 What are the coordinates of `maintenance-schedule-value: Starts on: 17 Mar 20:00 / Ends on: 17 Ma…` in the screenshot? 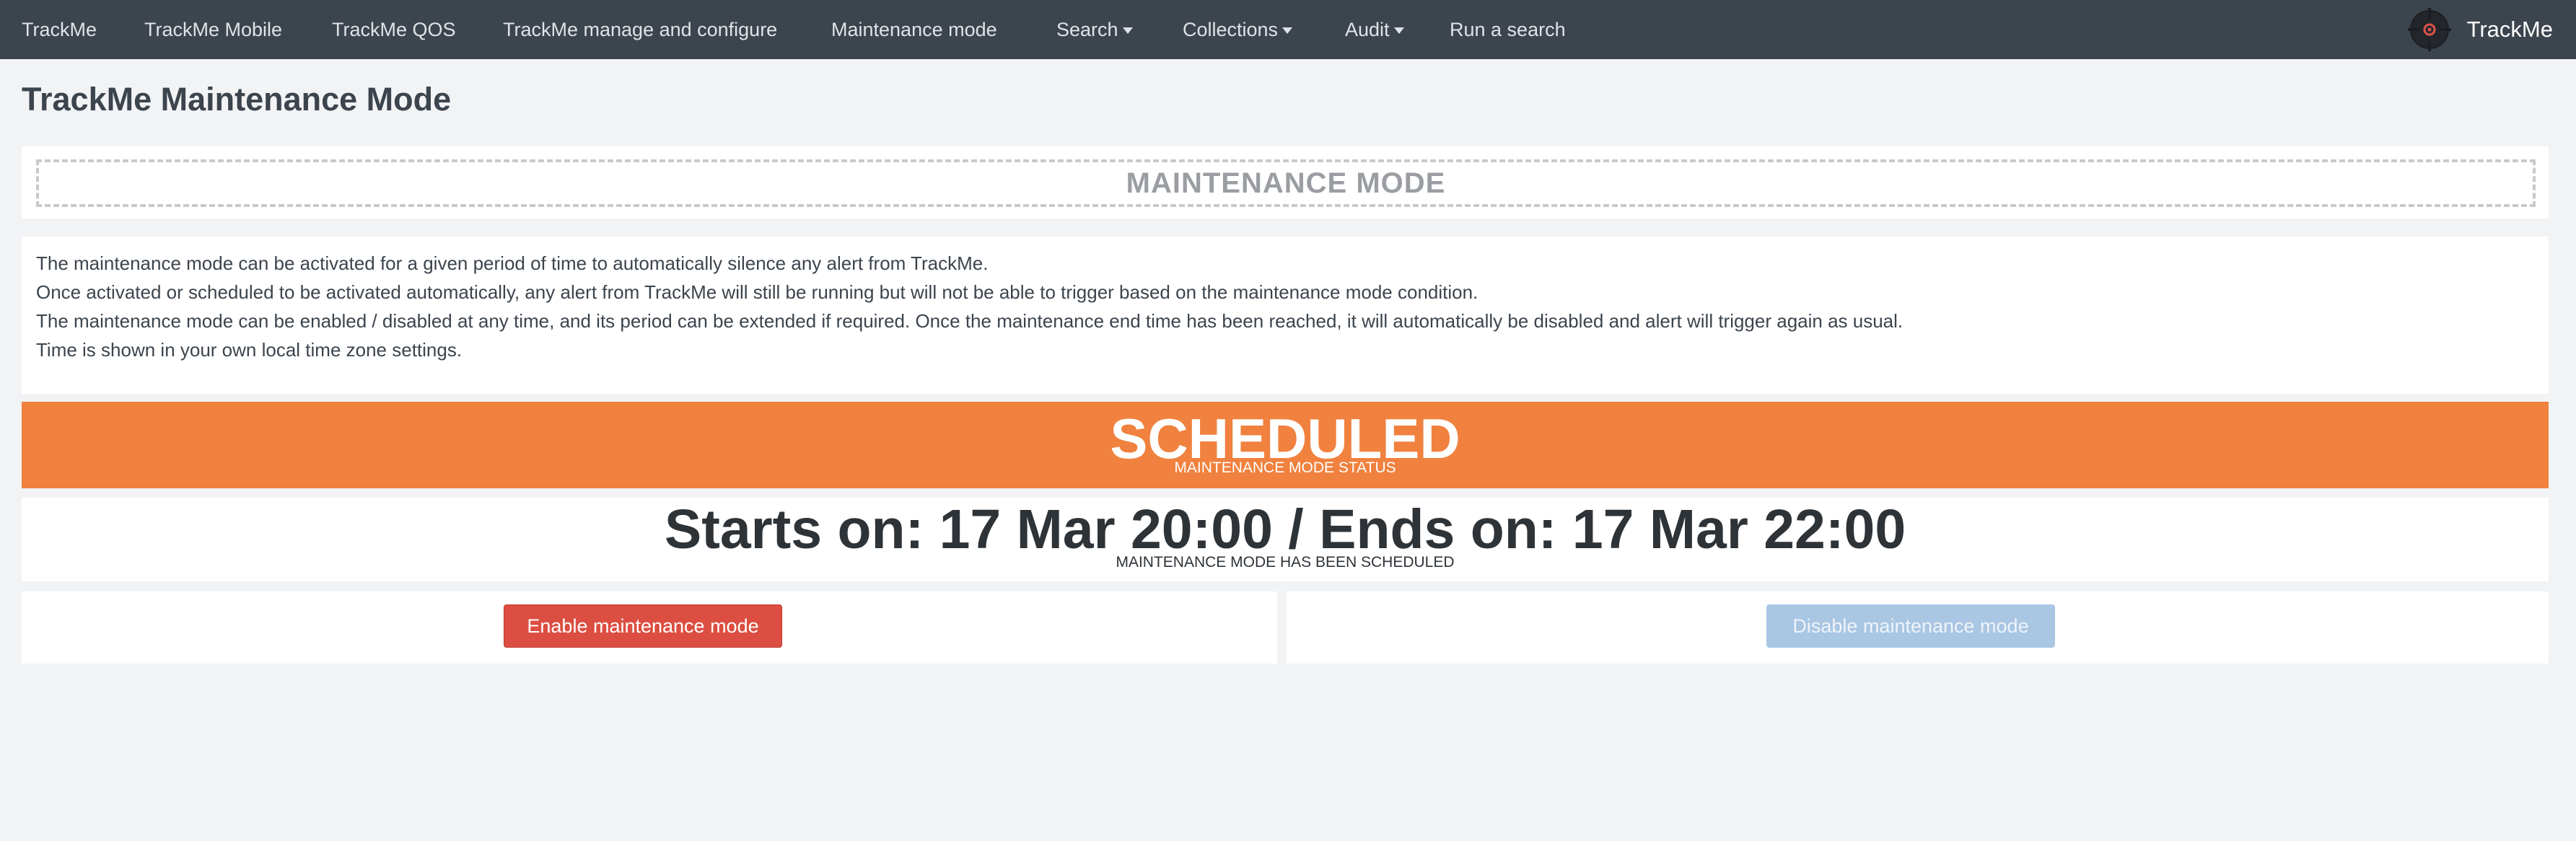 It's located at (1285, 529).